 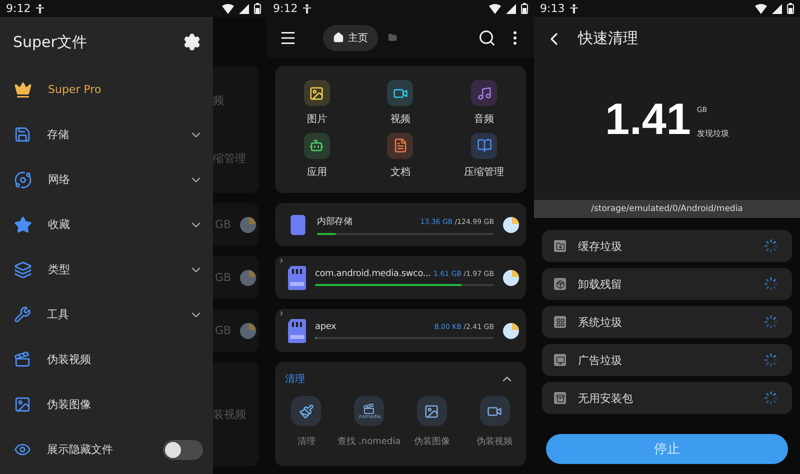 I want to click on tool-label: 伪装视频, so click(x=494, y=442).